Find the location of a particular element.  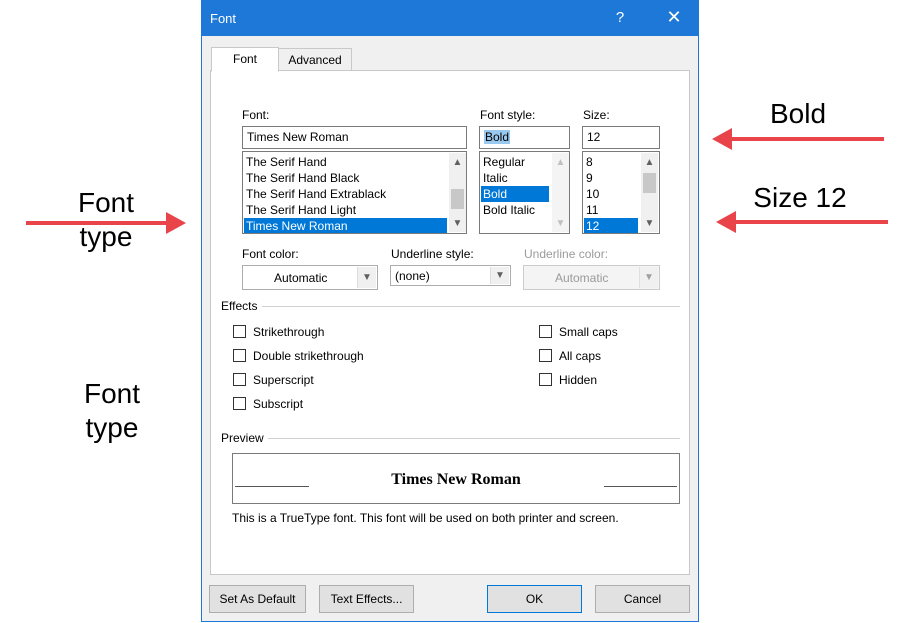

underline-style-value: (none) is located at coordinates (412, 276).